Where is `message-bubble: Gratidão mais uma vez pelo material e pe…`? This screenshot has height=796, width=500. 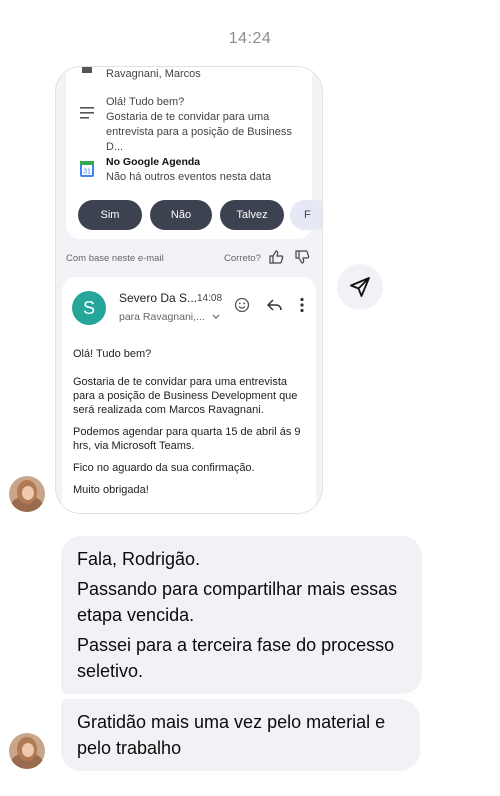 message-bubble: Gratidão mais uma vez pelo material e pe… is located at coordinates (240, 735).